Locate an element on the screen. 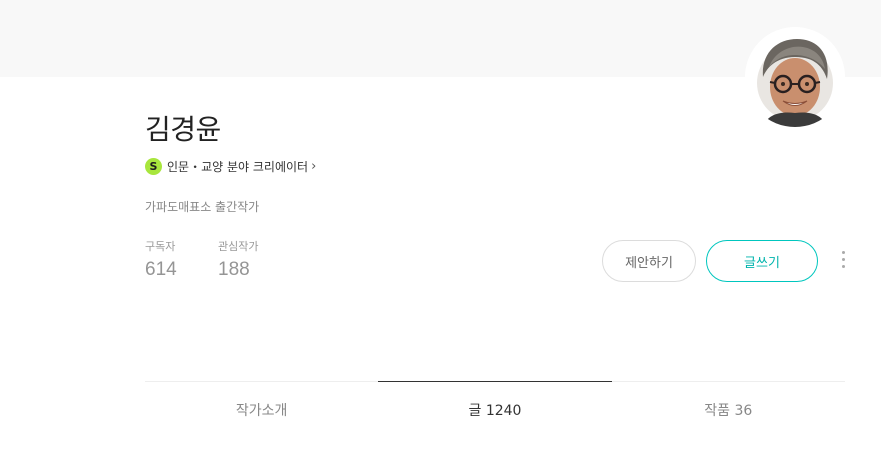  author-portrait-icon is located at coordinates (795, 77).